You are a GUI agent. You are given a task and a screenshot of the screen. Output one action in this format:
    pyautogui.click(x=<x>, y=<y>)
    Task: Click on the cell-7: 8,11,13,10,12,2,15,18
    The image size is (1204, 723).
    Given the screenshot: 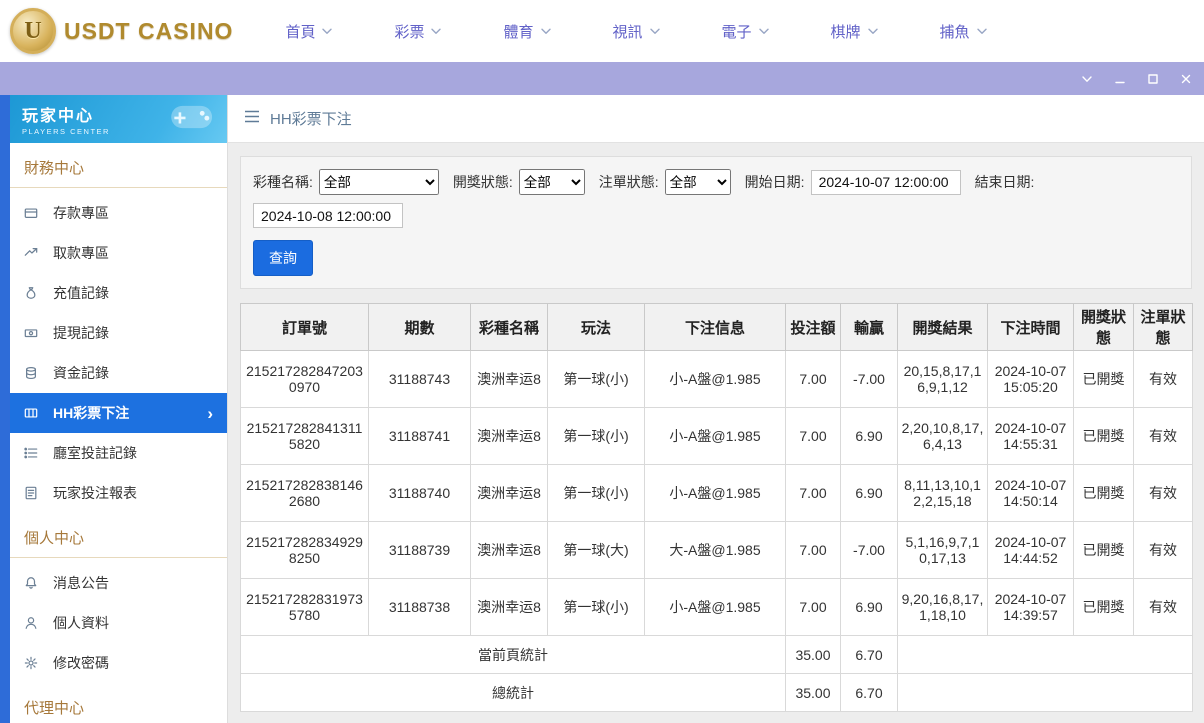 What is the action you would take?
    pyautogui.click(x=942, y=493)
    